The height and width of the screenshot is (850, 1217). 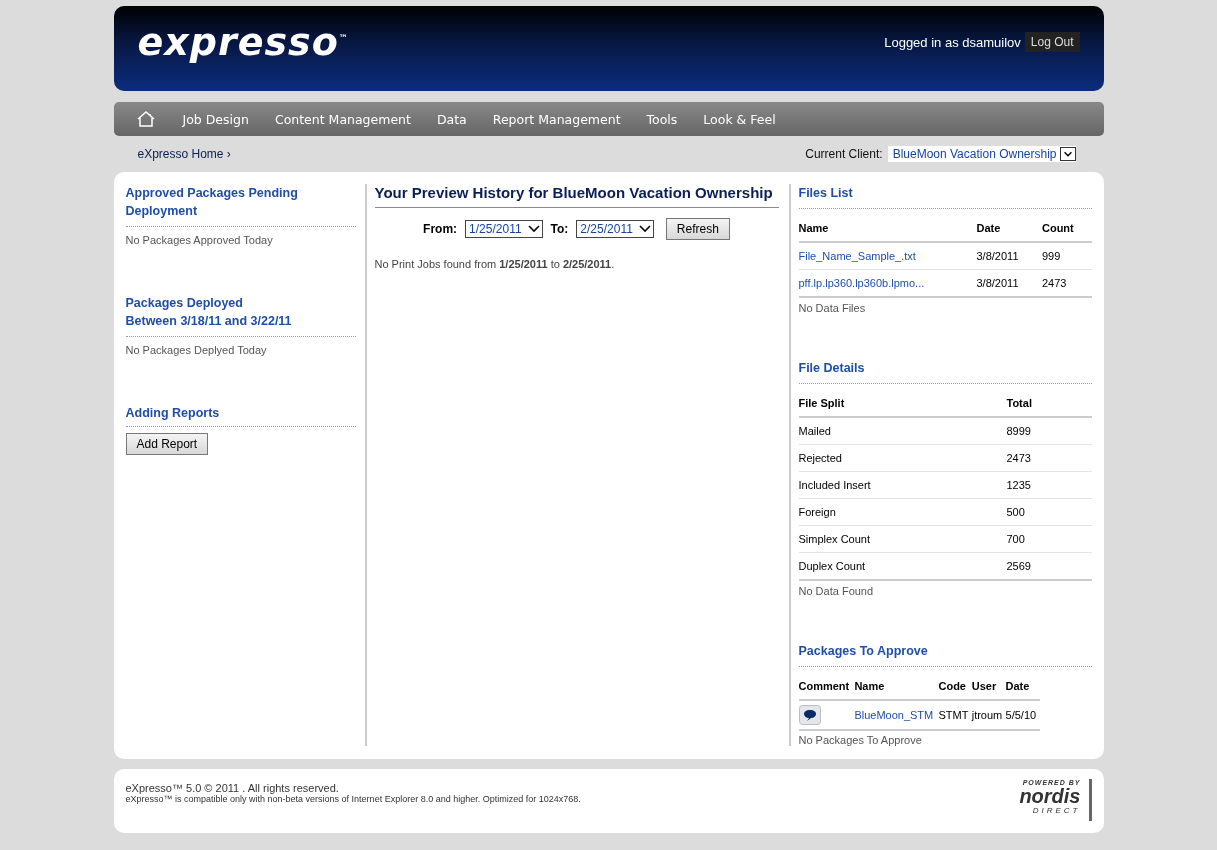 I want to click on comment-icon, so click(x=809, y=715).